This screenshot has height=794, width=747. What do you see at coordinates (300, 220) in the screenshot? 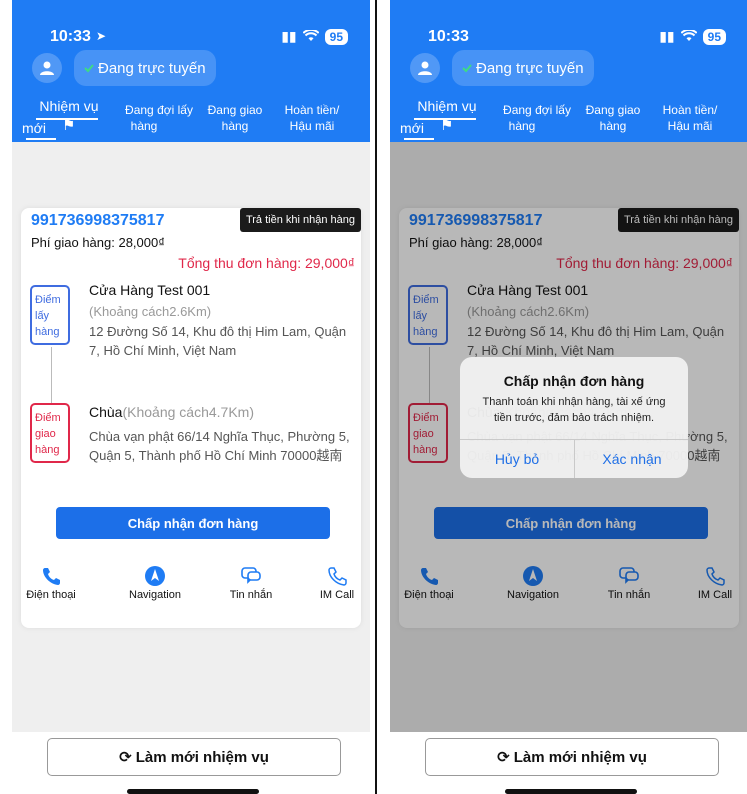
I see `payment-badge: Trả tiền khi nhận hàng` at bounding box center [300, 220].